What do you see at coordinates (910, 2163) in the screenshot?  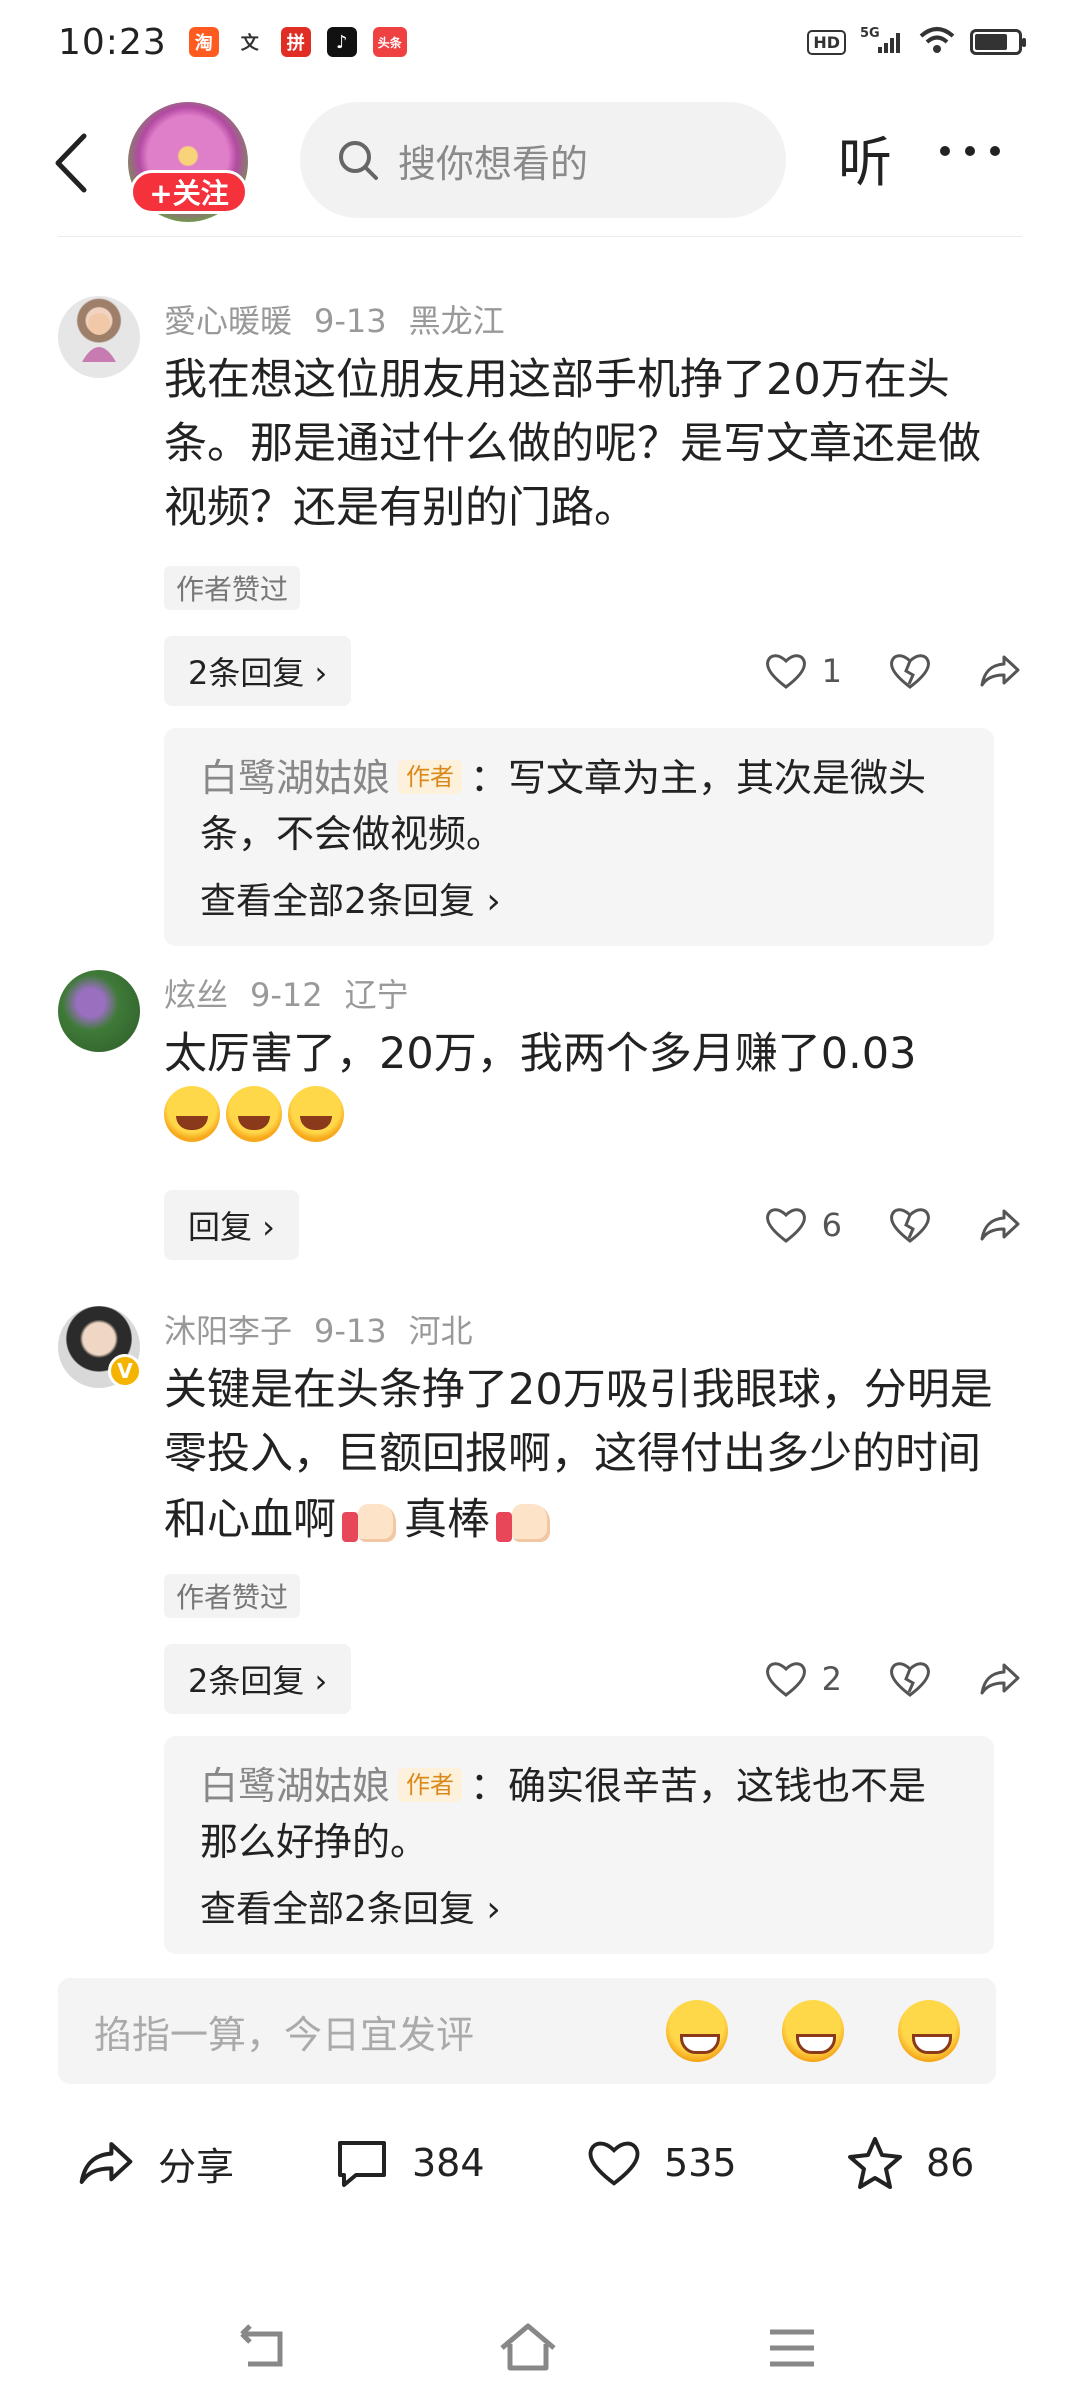 I see `favorite-button: 86` at bounding box center [910, 2163].